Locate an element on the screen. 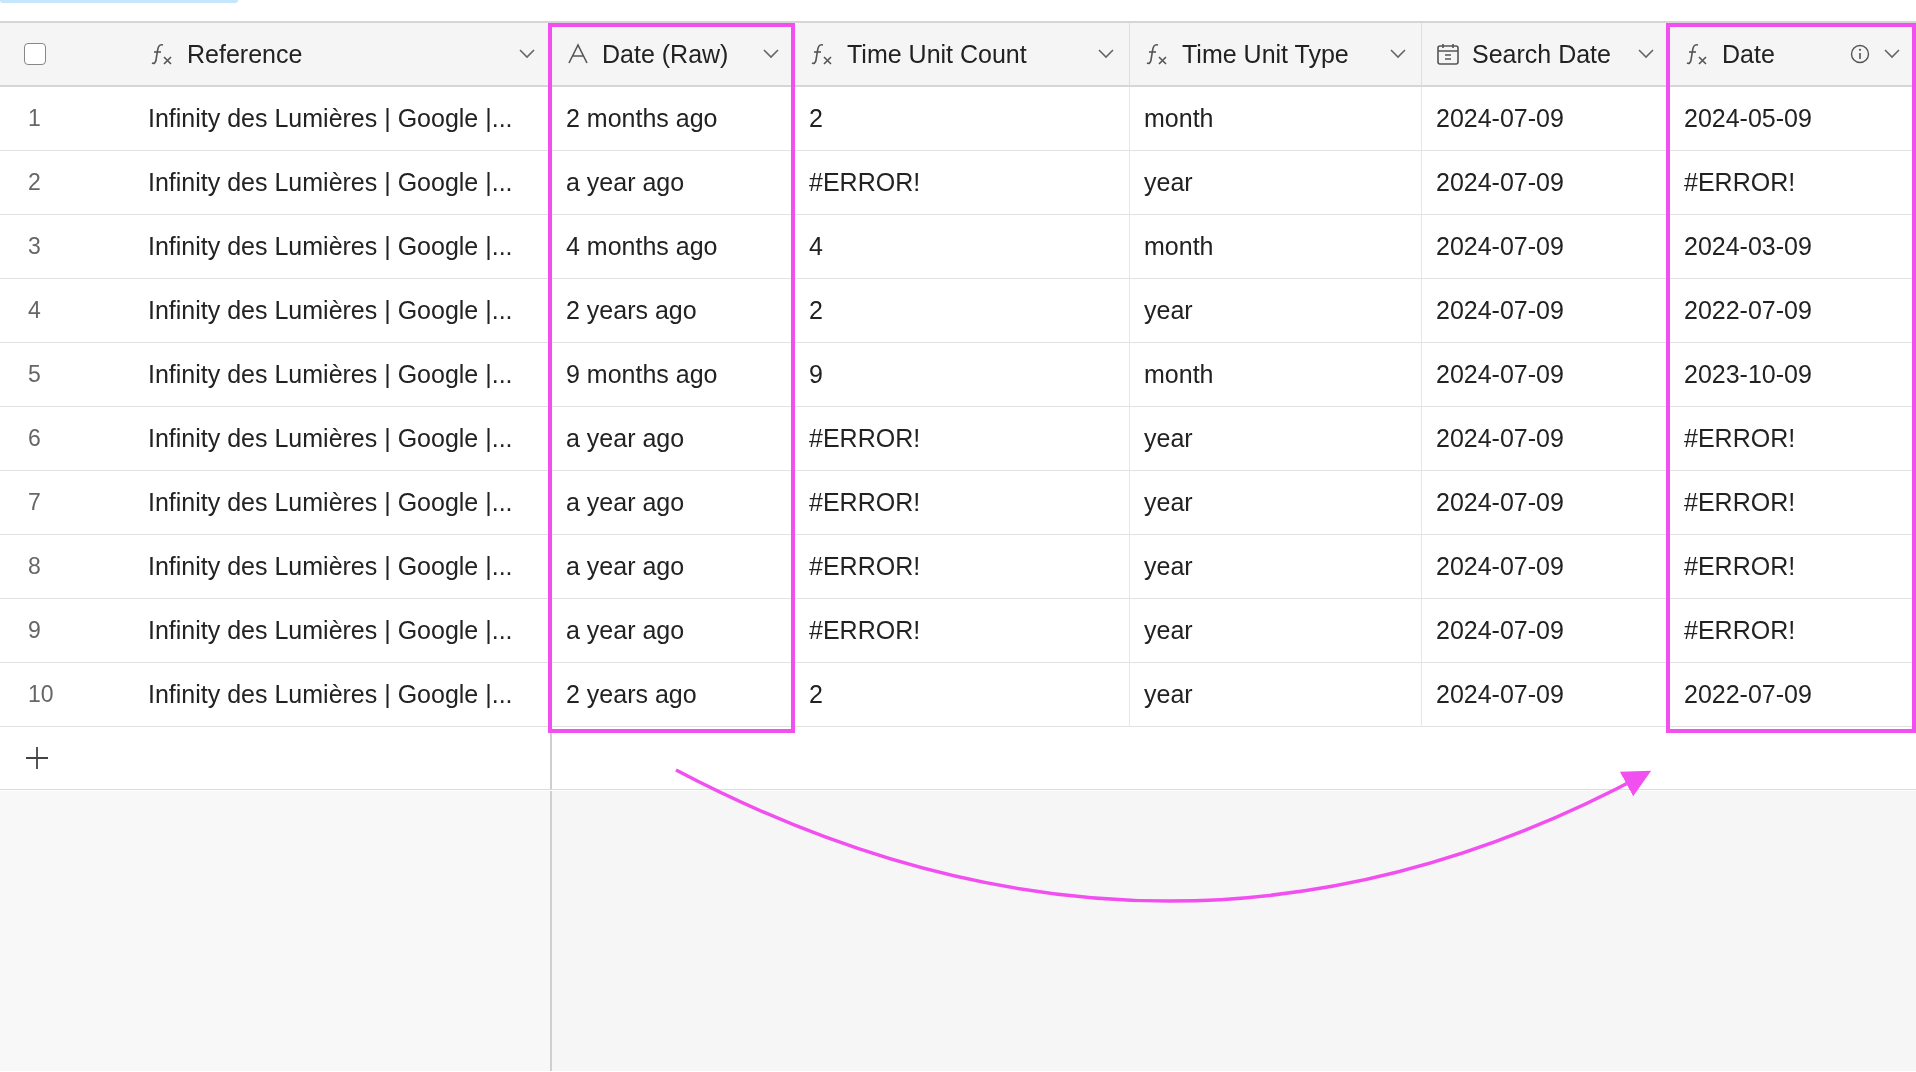 This screenshot has height=1072, width=1916. table-cell: 9 months ago is located at coordinates (673, 375).